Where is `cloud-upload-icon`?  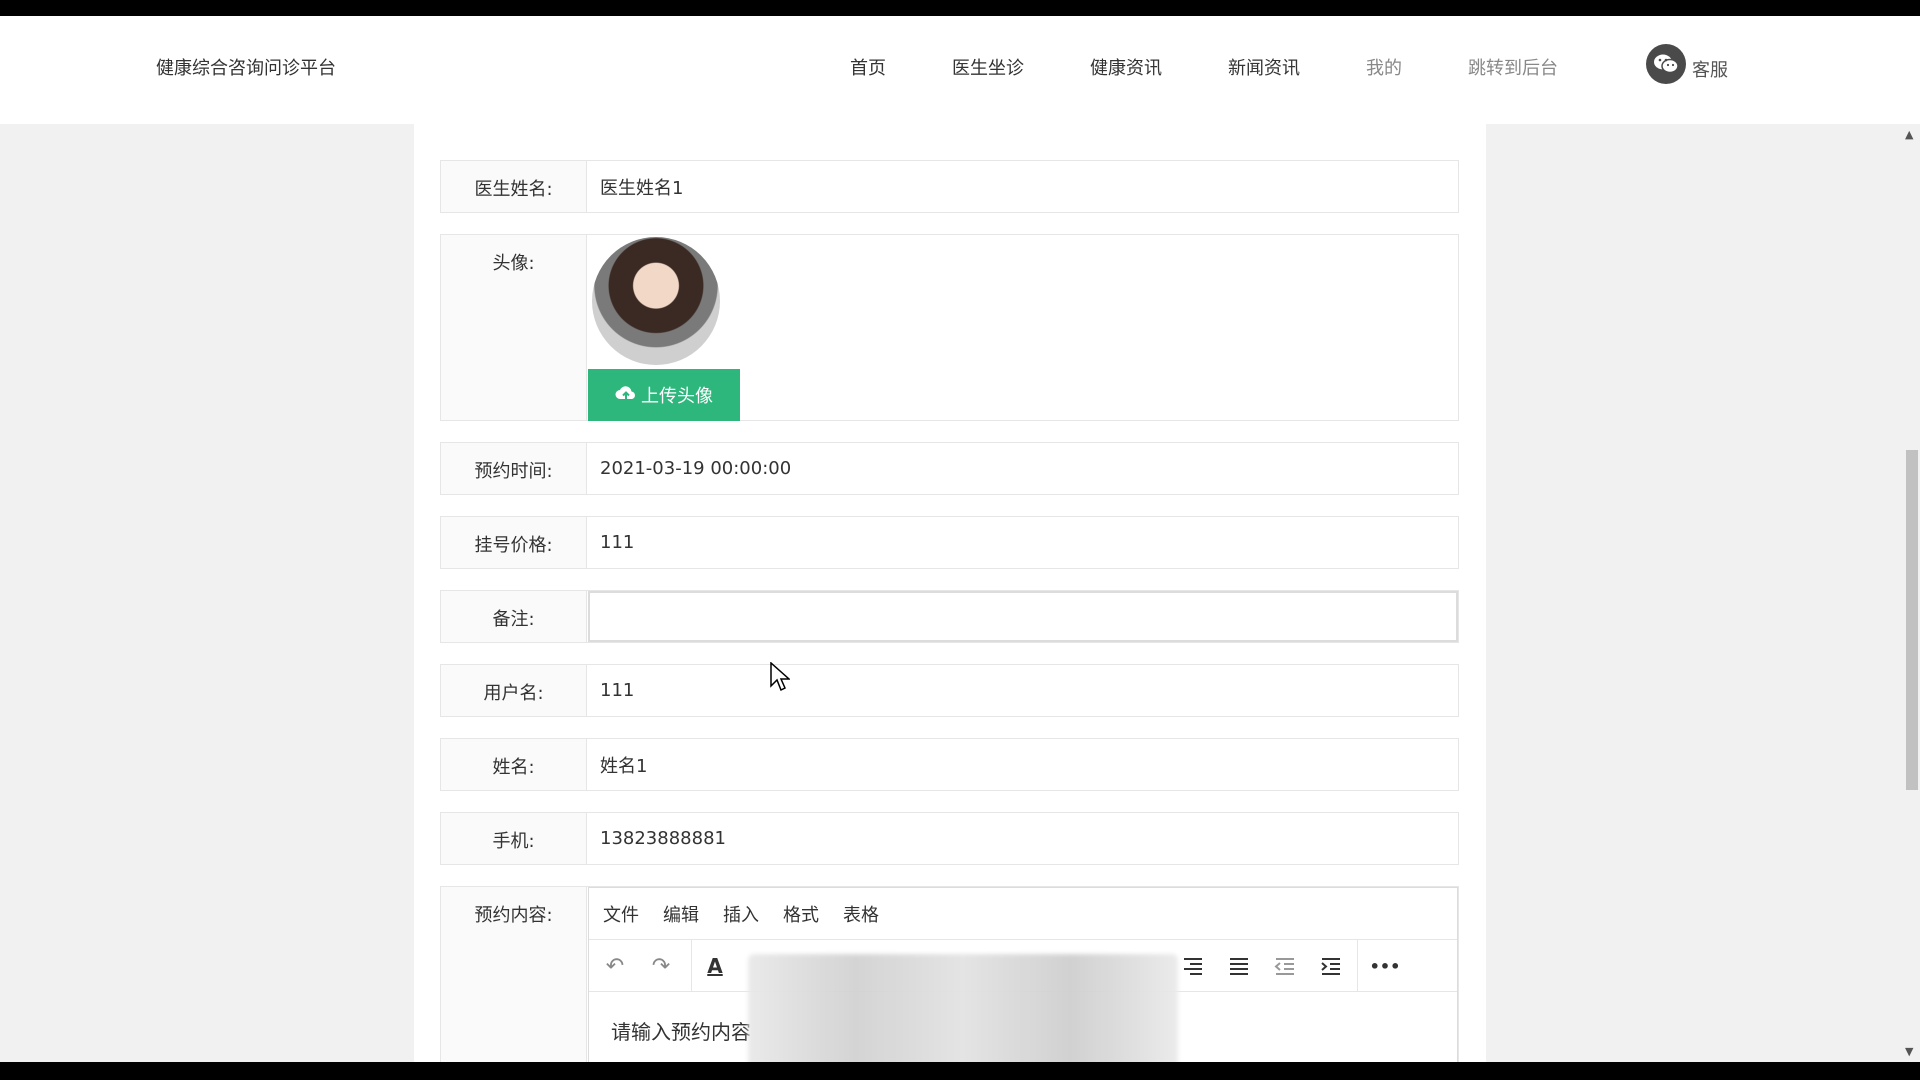 cloud-upload-icon is located at coordinates (626, 395).